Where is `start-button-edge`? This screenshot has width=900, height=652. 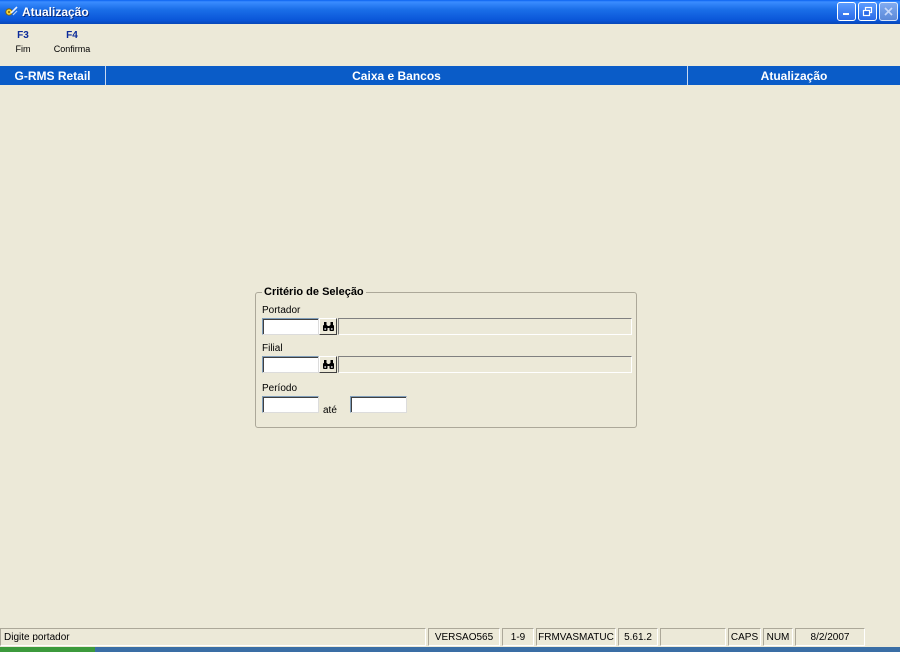 start-button-edge is located at coordinates (47, 649).